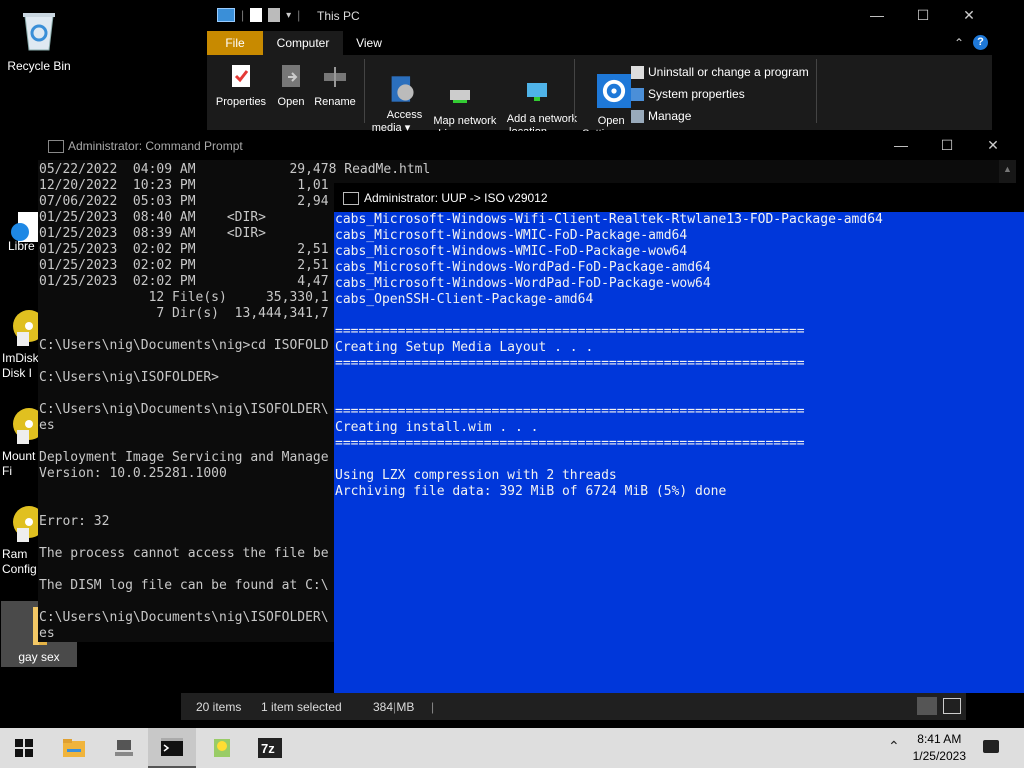 This screenshot has width=1024, height=768. What do you see at coordinates (29, 524) in the screenshot?
I see `ramdisk-icon` at bounding box center [29, 524].